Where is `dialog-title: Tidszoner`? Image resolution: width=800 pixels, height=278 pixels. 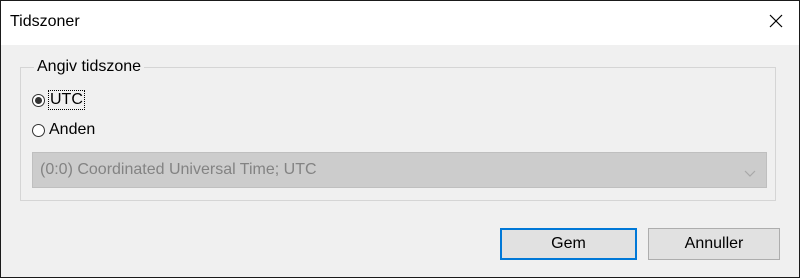 dialog-title: Tidszoner is located at coordinates (45, 21).